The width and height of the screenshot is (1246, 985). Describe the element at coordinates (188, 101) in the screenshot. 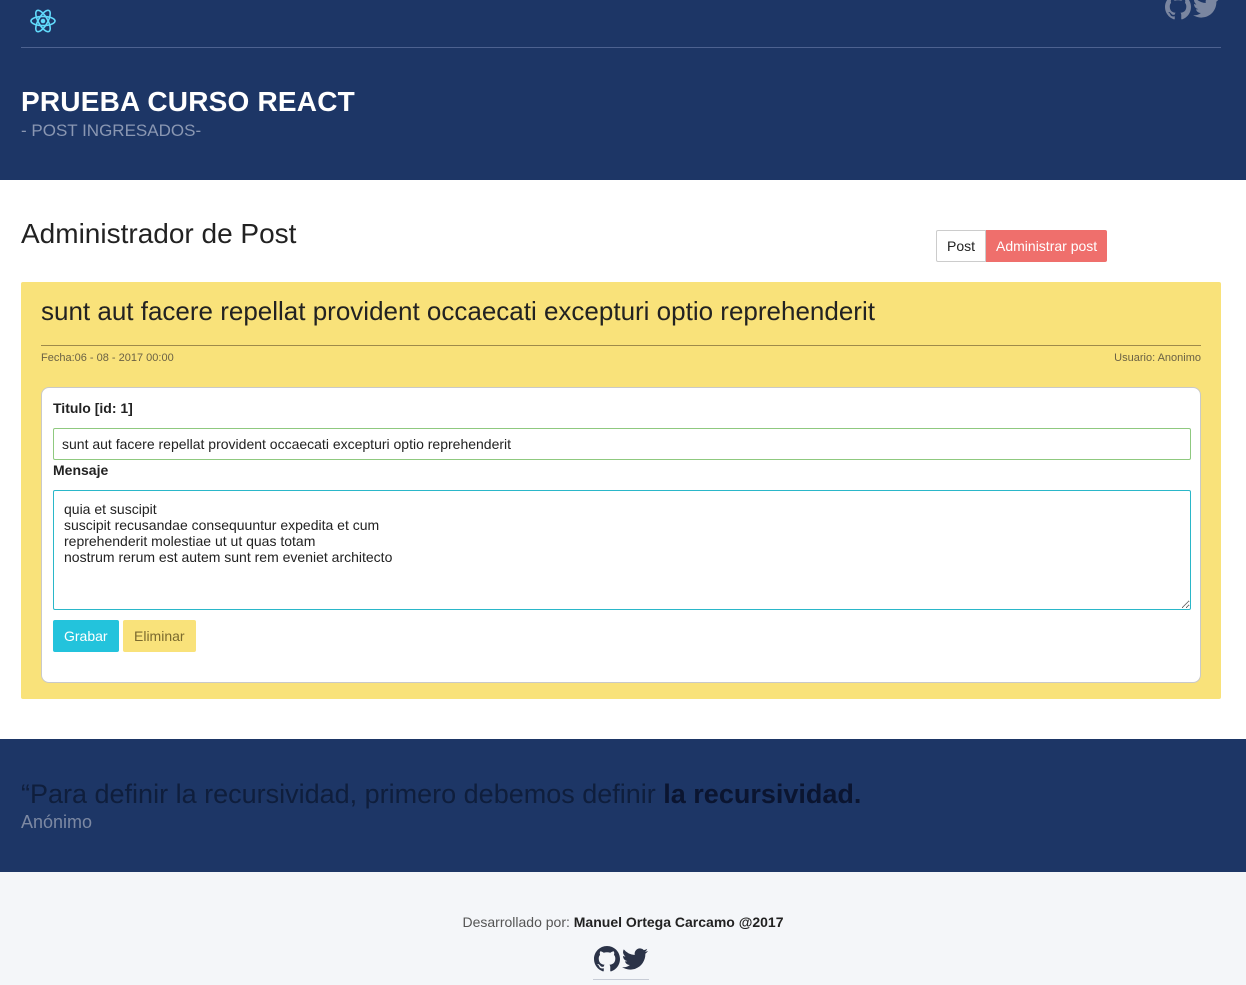

I see `site-title: PRUEBA CURSO REACT` at that location.